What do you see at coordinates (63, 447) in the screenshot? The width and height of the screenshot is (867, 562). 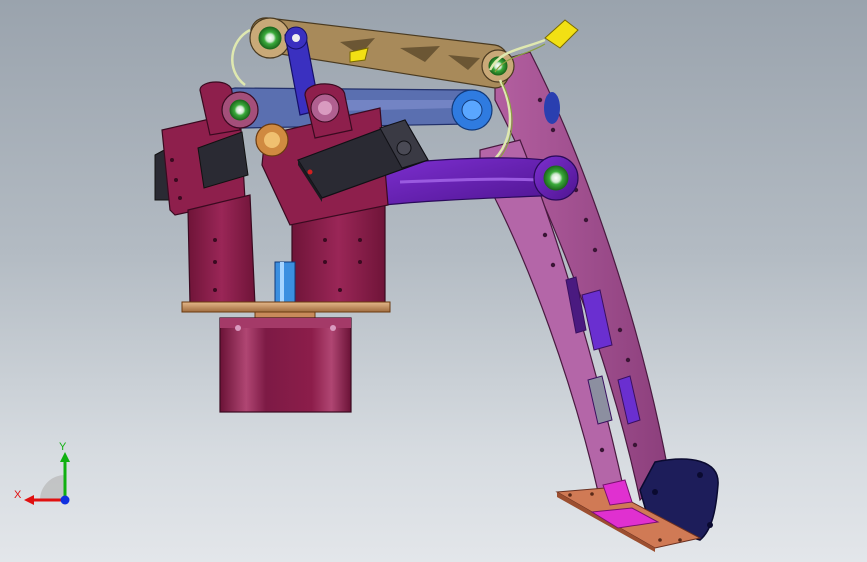 I see `triad-y-label: Y` at bounding box center [63, 447].